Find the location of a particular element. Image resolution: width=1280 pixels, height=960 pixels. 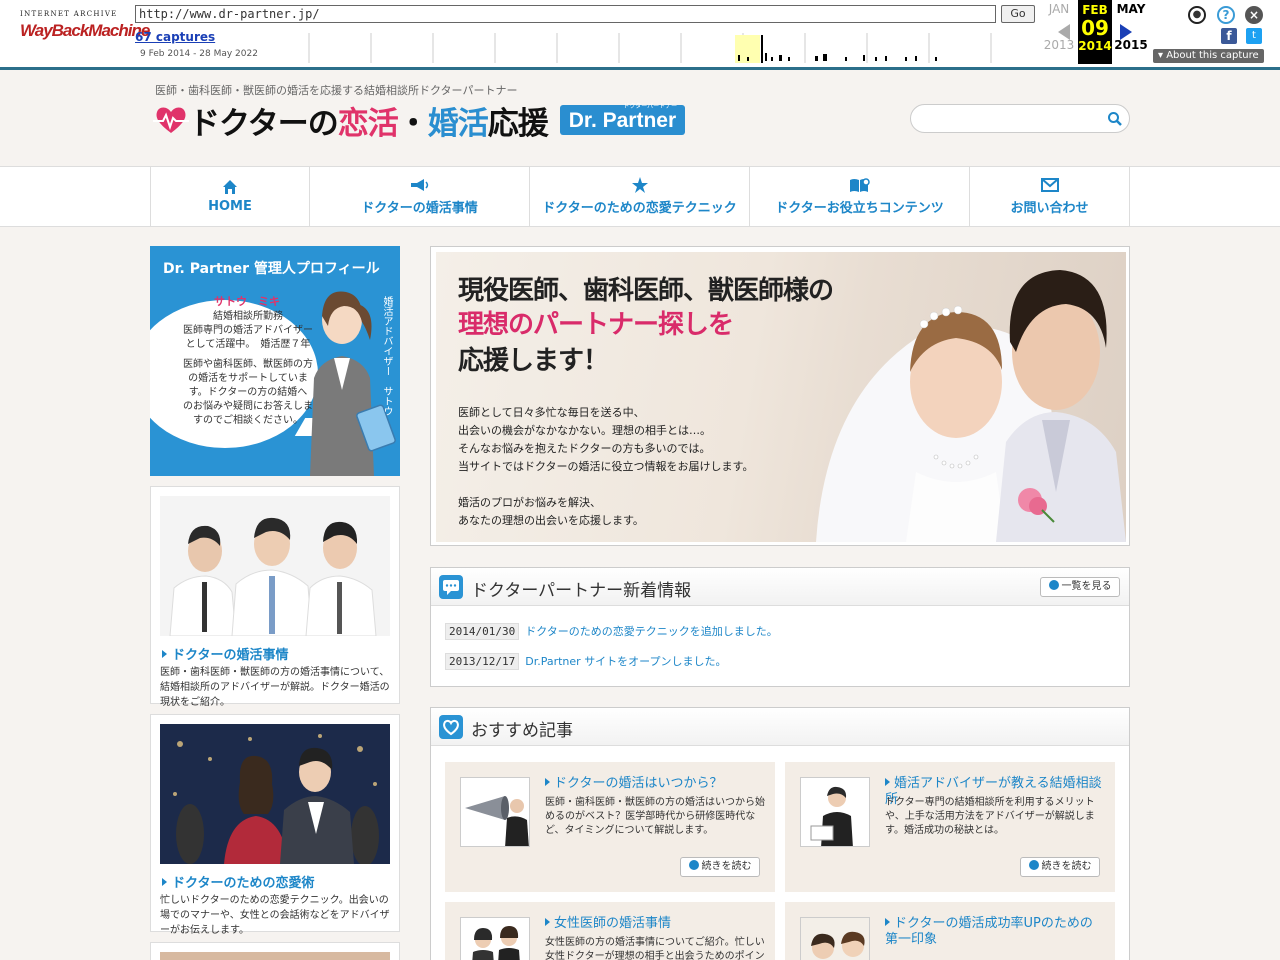

cur-year-label: 2014 is located at coordinates (1095, 46).